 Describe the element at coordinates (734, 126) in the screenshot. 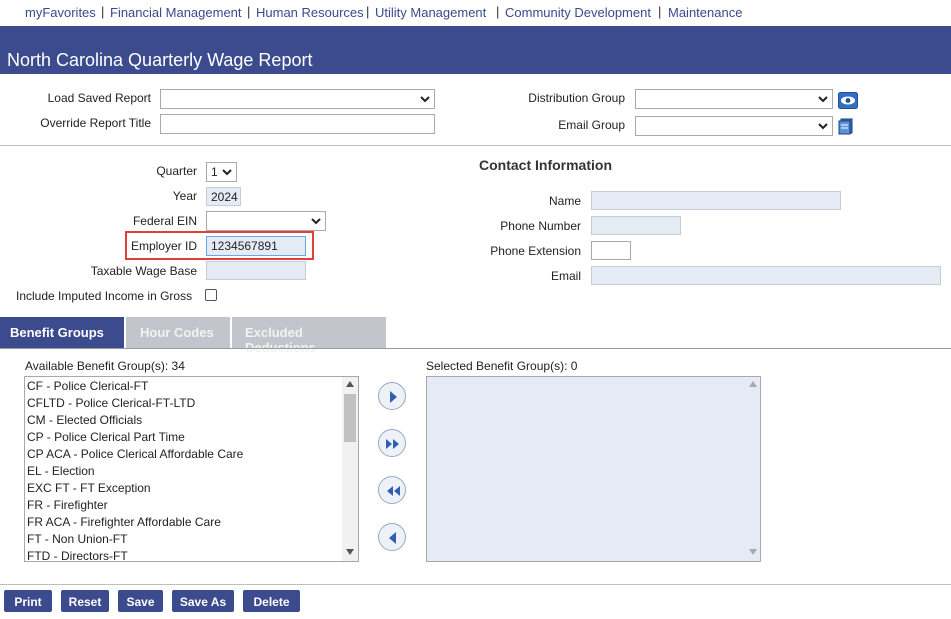

I see `email-group-select` at that location.